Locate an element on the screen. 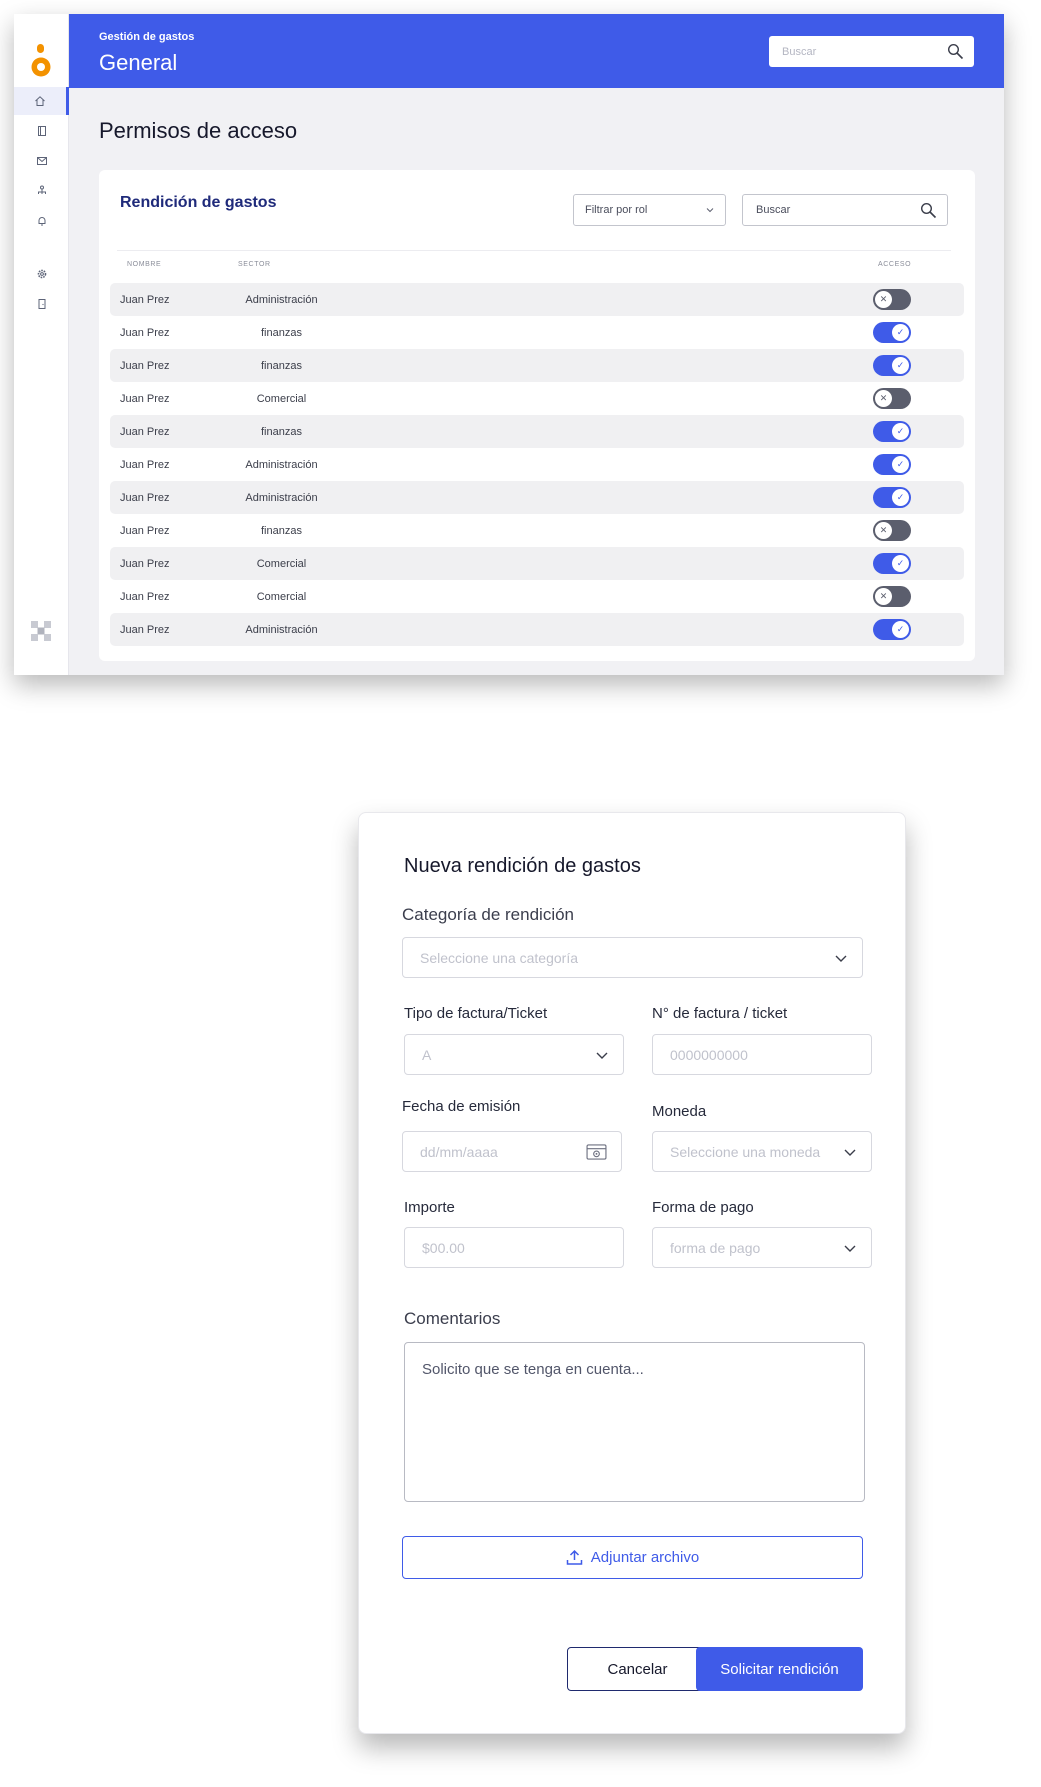 The width and height of the screenshot is (1041, 1787). logout-door-icon is located at coordinates (41, 304).